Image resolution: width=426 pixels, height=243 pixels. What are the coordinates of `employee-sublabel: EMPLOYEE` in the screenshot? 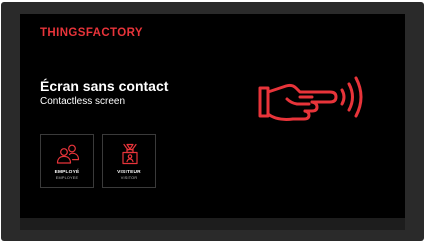 It's located at (67, 178).